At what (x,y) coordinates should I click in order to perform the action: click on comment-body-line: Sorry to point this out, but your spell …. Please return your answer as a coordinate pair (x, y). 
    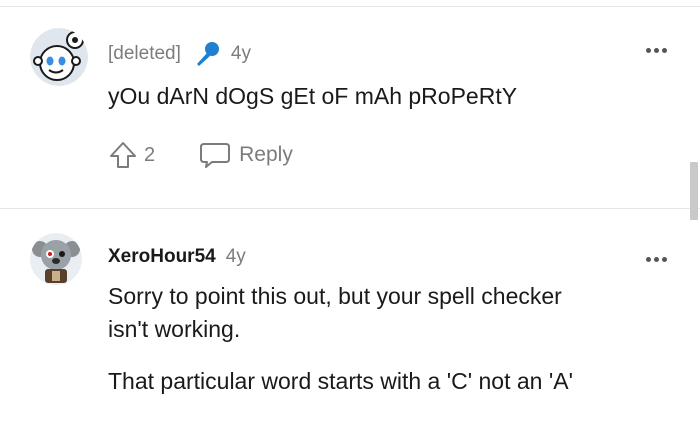
    Looking at the image, I should click on (335, 296).